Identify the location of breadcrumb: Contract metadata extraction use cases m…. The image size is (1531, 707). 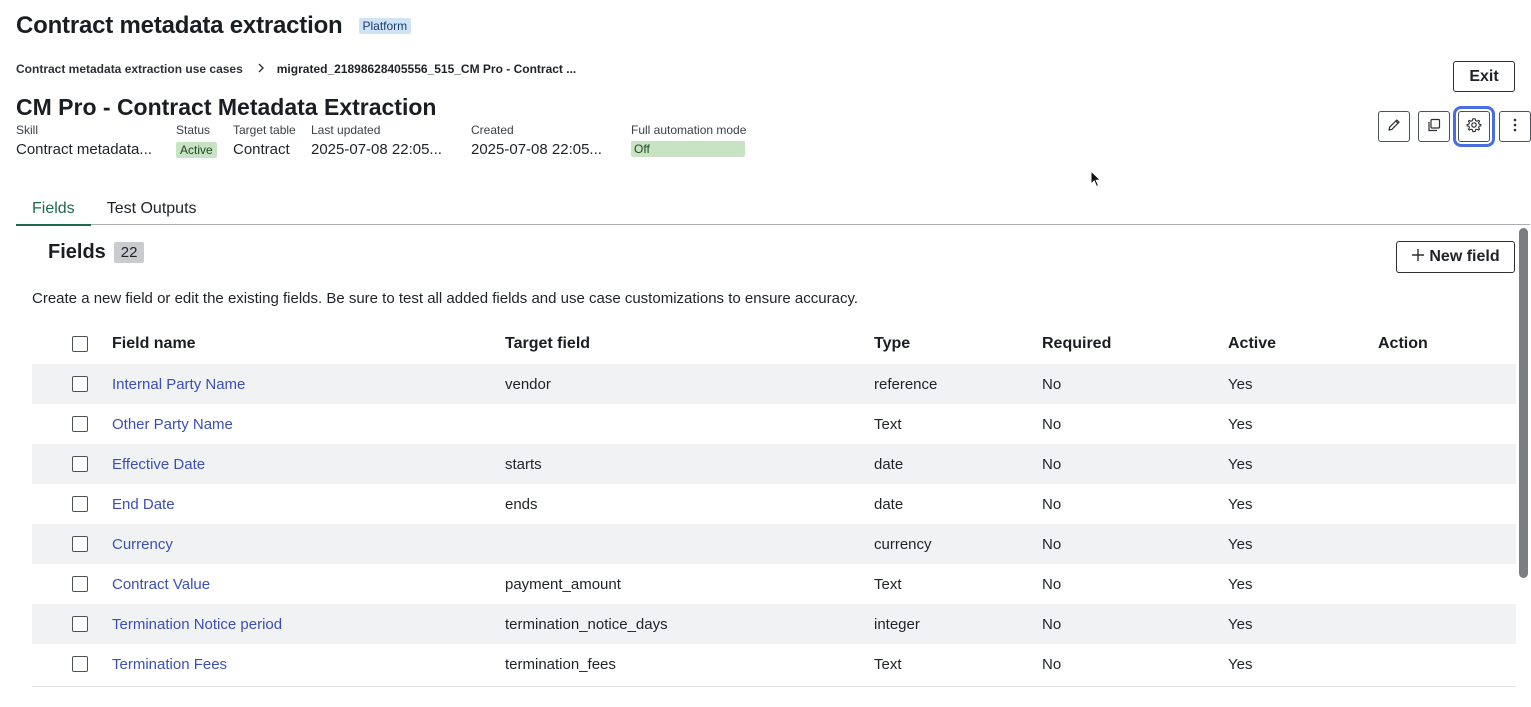
(296, 68).